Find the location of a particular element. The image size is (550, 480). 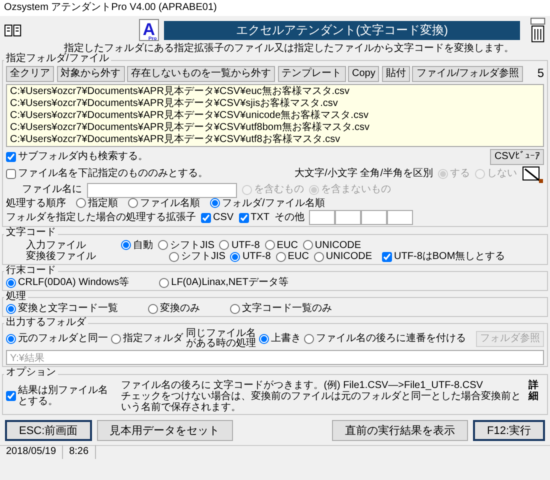

option-label: TXT is located at coordinates (260, 218).